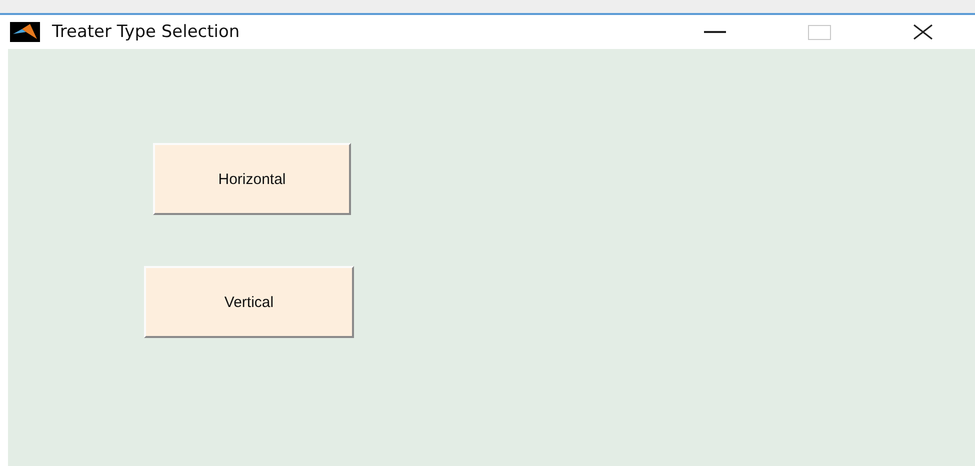 This screenshot has height=466, width=975. Describe the element at coordinates (249, 302) in the screenshot. I see `option-button: Vertical` at that location.